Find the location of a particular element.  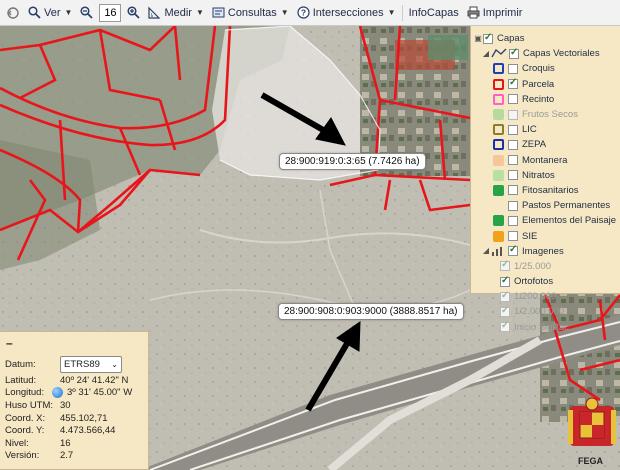

huso-label: Huso UTM: is located at coordinates (29, 405).